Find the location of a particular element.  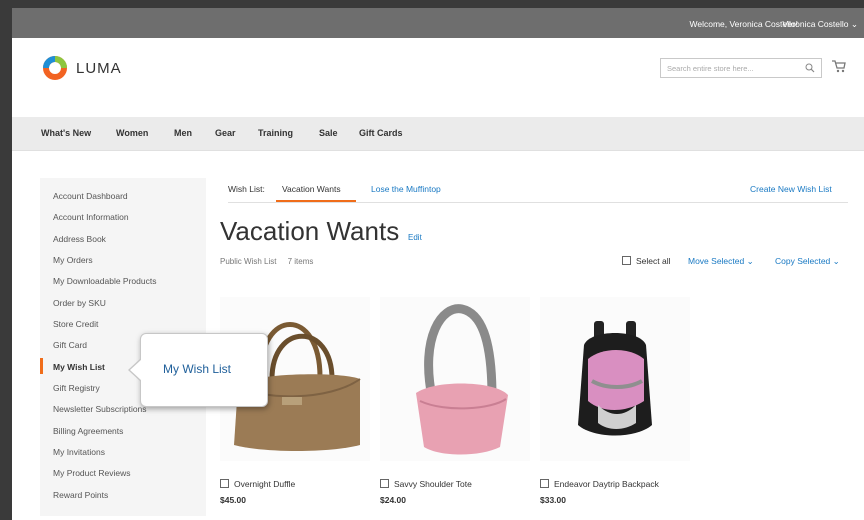

sidebar-item-account-information: Account Information is located at coordinates (91, 217).